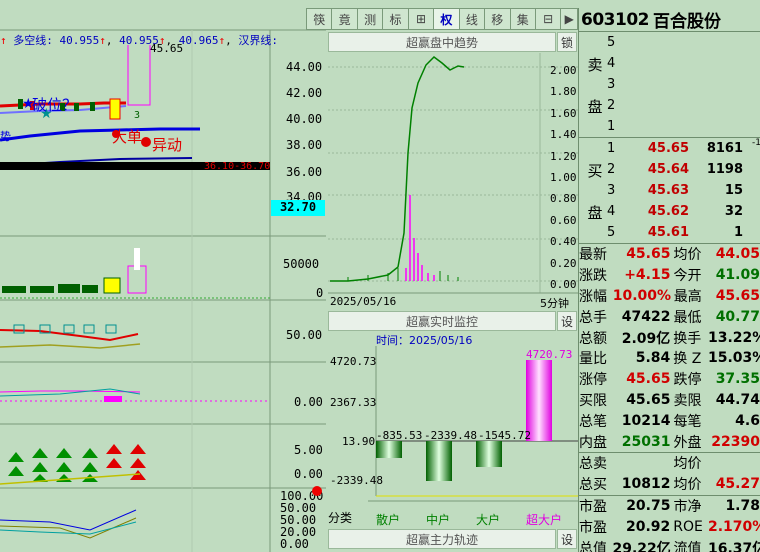 This screenshot has width=760, height=552. Describe the element at coordinates (549, 354) in the screenshot. I see `bar-value-super-large: 4720.73` at that location.